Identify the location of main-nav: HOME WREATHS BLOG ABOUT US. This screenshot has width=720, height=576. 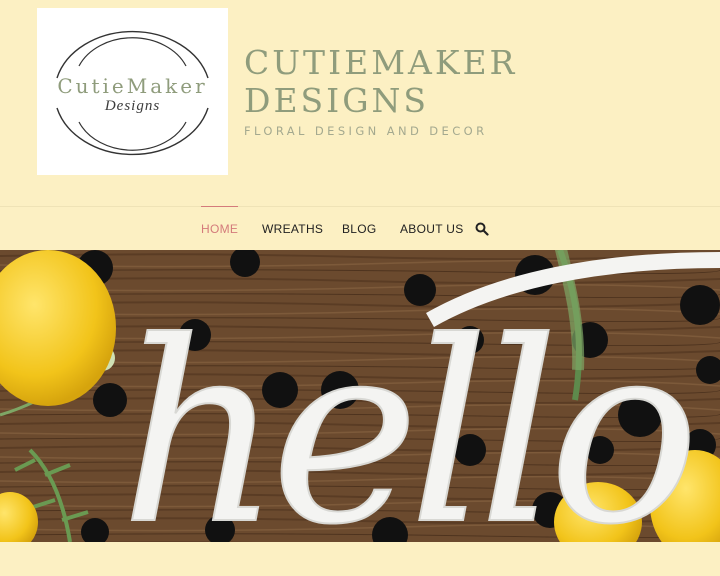
(360, 228).